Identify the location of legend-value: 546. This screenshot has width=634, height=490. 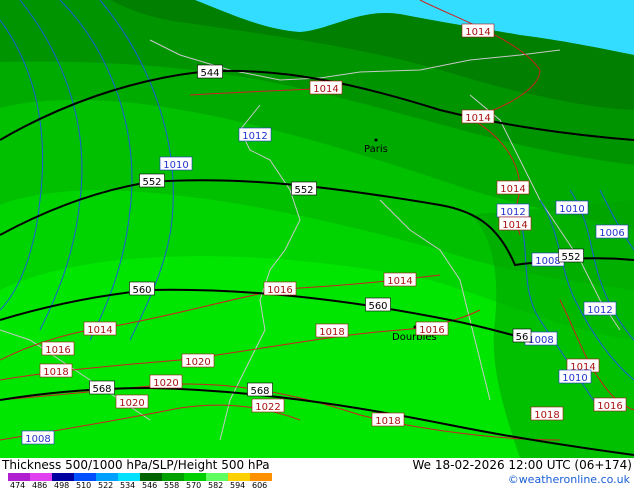
(149, 485).